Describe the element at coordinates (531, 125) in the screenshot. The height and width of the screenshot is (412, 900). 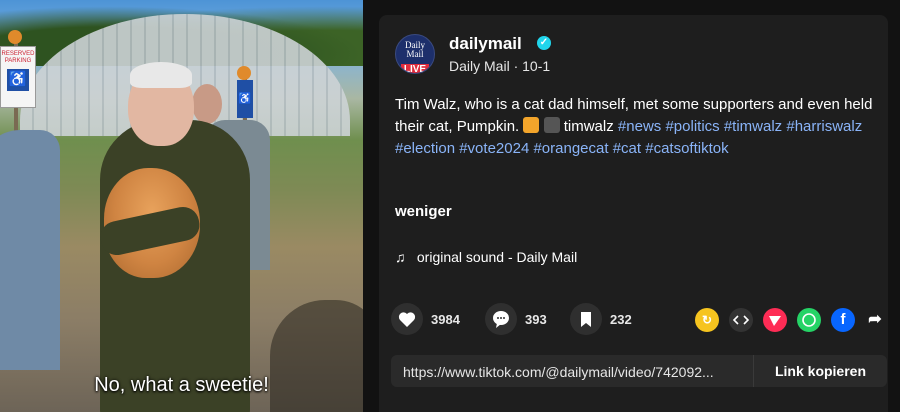
I see `cat-emoji-icon` at that location.